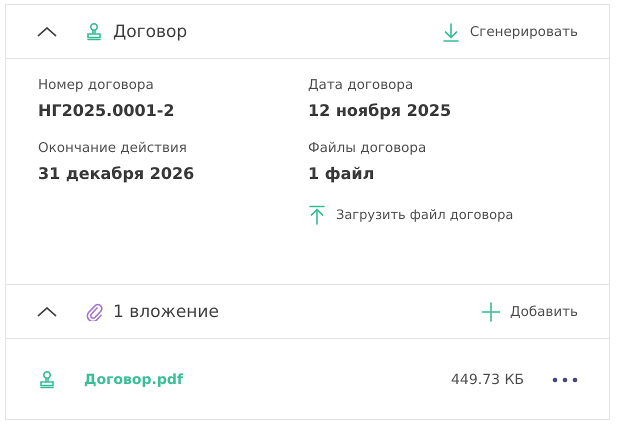 Image resolution: width=617 pixels, height=428 pixels. What do you see at coordinates (96, 85) in the screenshot?
I see `field-label: Номер договора` at bounding box center [96, 85].